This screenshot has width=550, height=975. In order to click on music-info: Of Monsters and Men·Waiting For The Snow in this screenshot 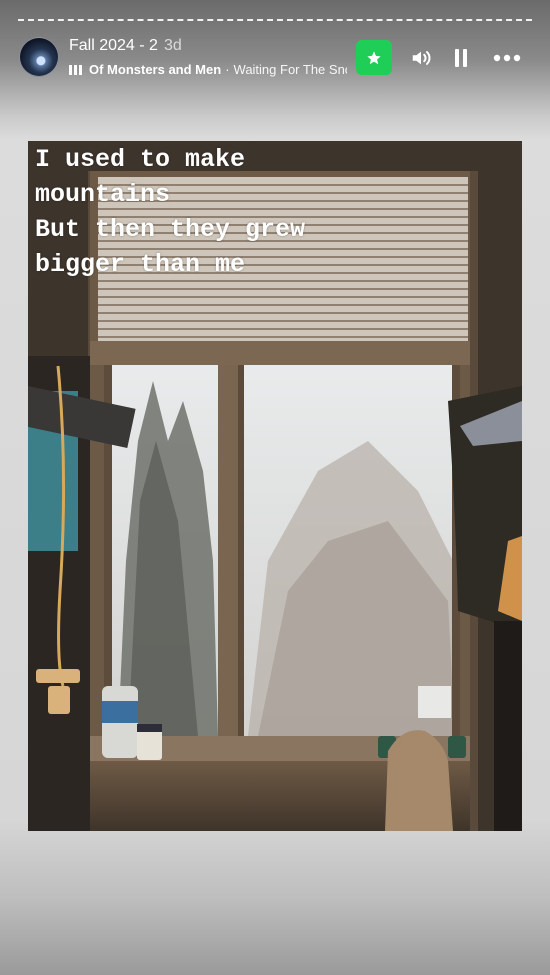, I will do `click(208, 69)`.